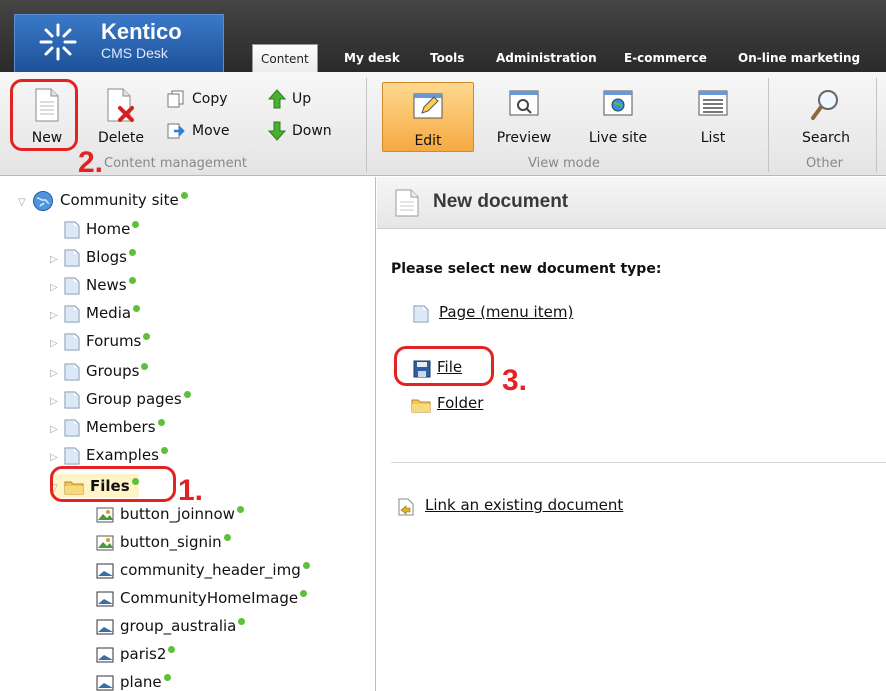  What do you see at coordinates (826, 138) in the screenshot?
I see `search-button-label: Search` at bounding box center [826, 138].